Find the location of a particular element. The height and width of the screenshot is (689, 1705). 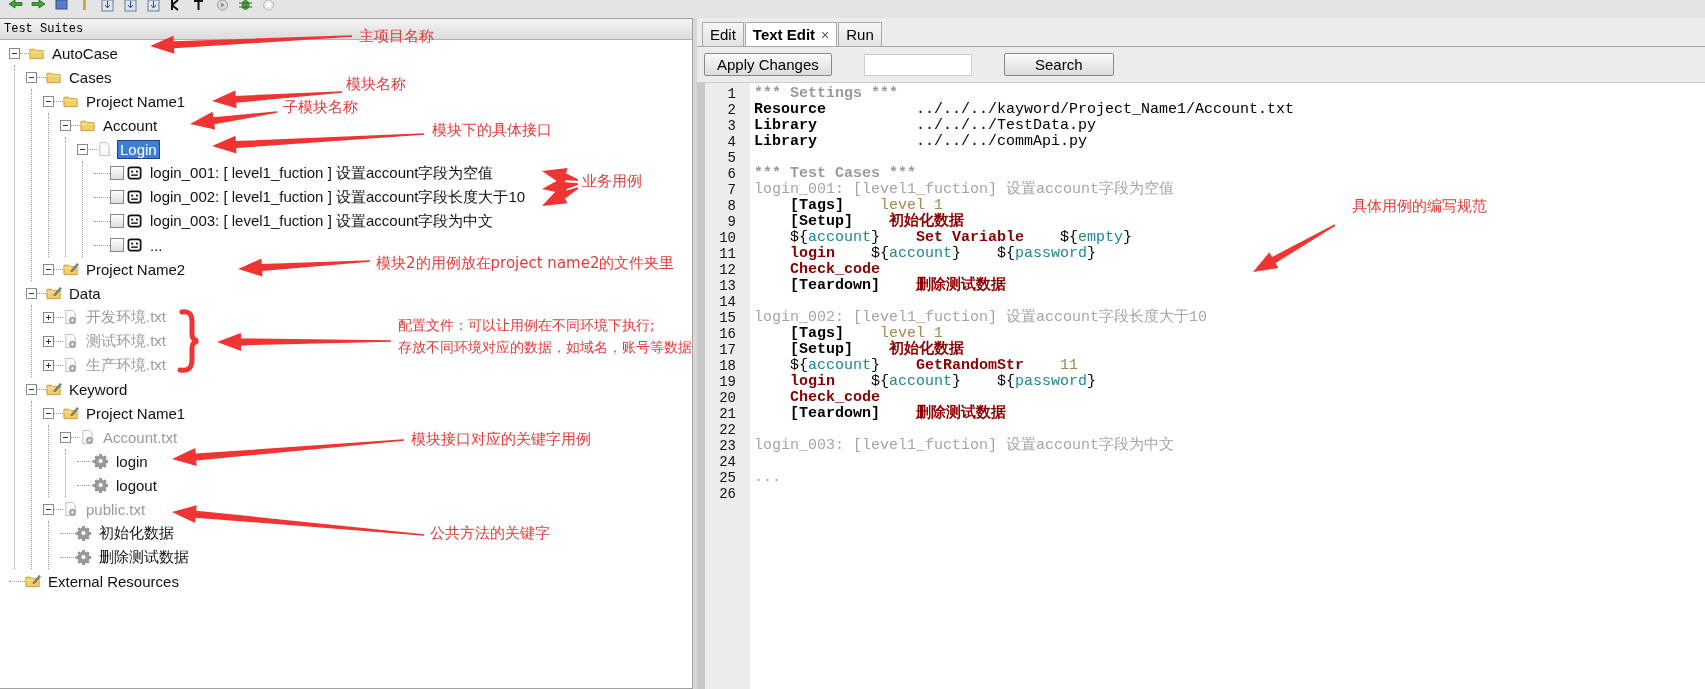

line-number: 19 is located at coordinates (727, 382).